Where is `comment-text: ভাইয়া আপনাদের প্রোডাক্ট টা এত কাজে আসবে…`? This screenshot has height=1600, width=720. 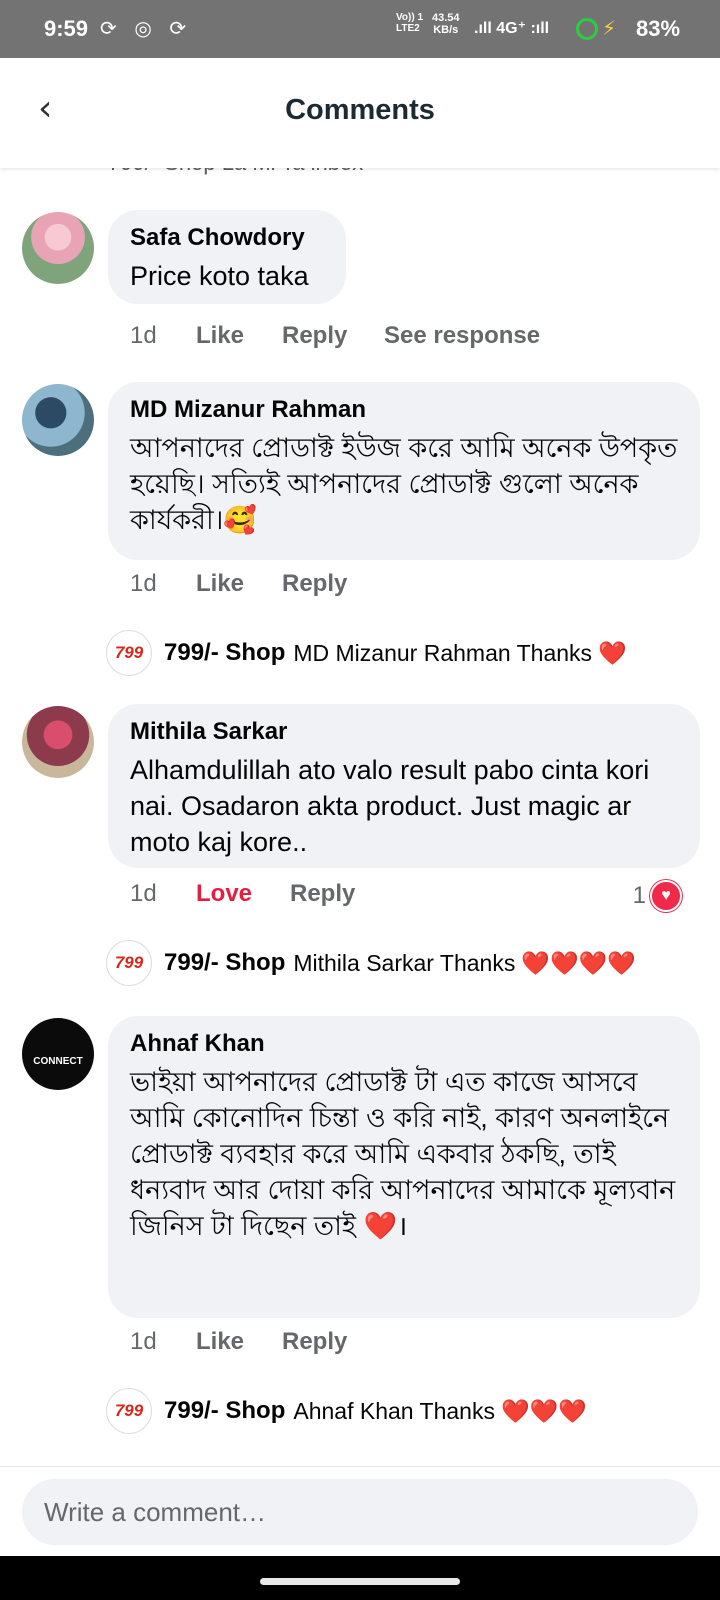 comment-text: ভাইয়া আপনাদের প্রোডাক্ট টা এত কাজে আসবে… is located at coordinates (403, 1154).